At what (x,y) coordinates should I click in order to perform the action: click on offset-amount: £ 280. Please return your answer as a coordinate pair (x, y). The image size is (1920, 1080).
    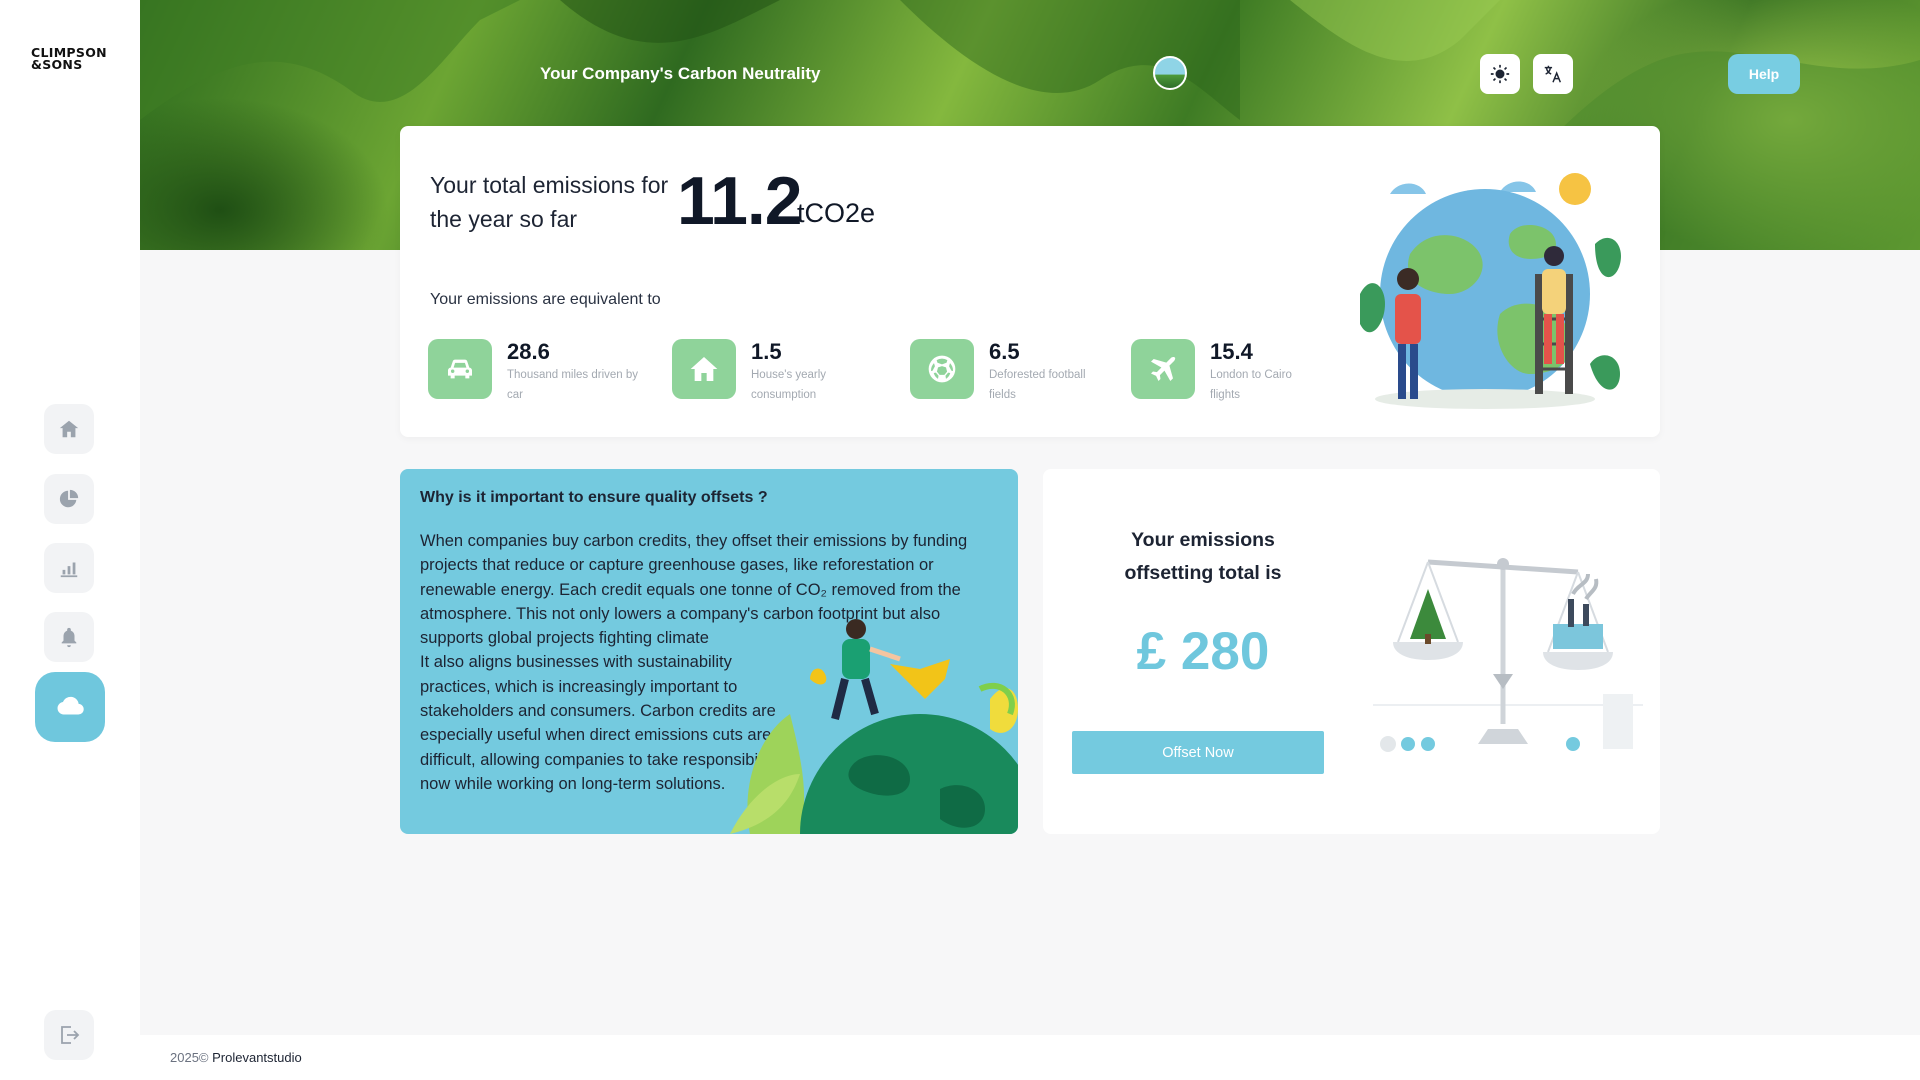
    Looking at the image, I should click on (1203, 651).